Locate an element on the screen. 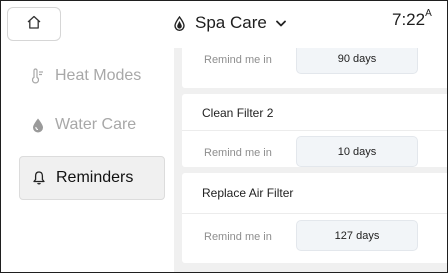 This screenshot has width=448, height=273. water-drop-icon is located at coordinates (179, 23).